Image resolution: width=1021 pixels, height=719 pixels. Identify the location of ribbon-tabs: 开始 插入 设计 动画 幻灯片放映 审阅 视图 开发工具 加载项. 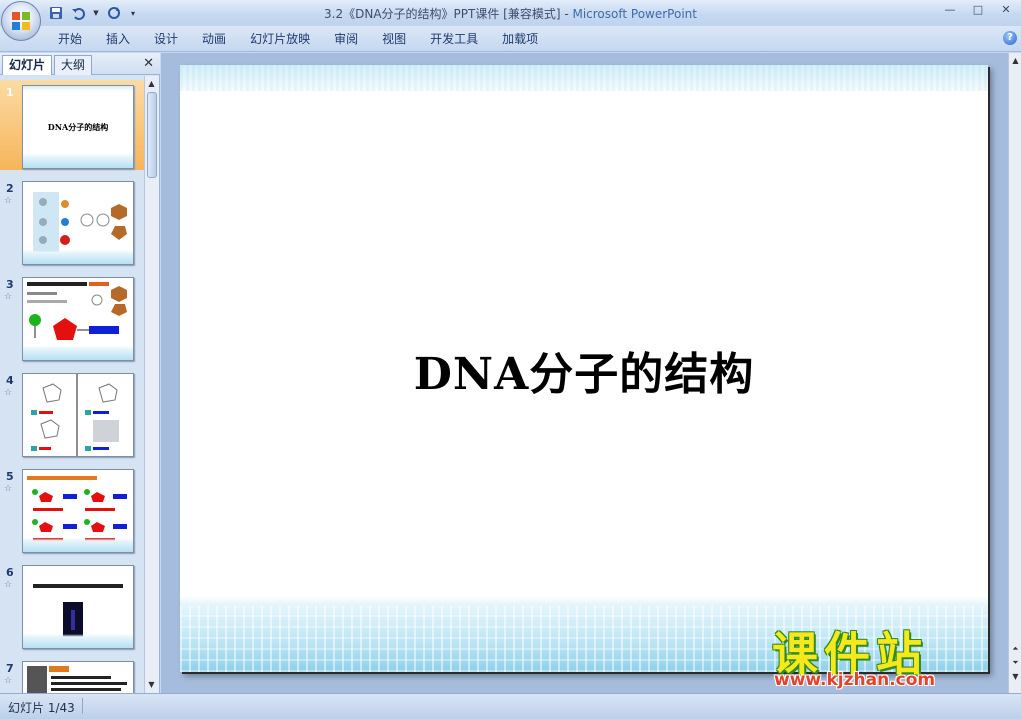
(298, 40).